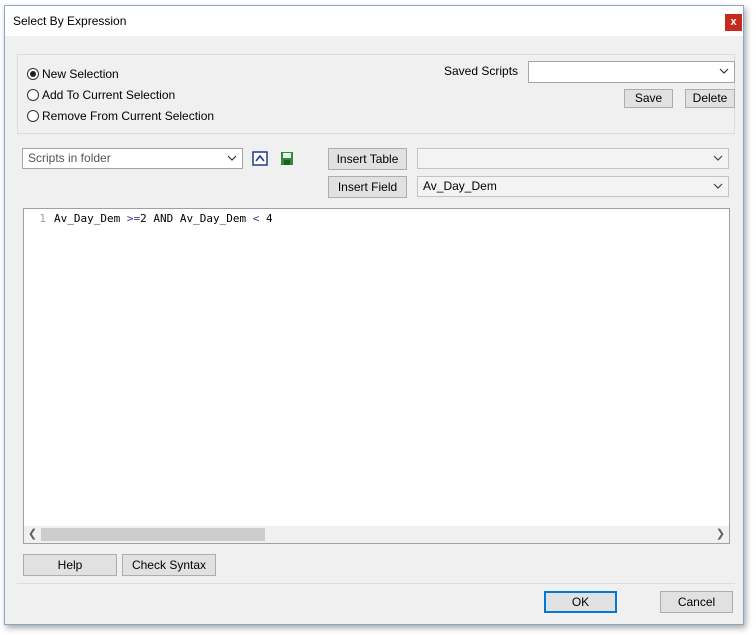 The width and height of the screenshot is (756, 635). Describe the element at coordinates (367, 187) in the screenshot. I see `insert-field-button: Insert Field` at that location.